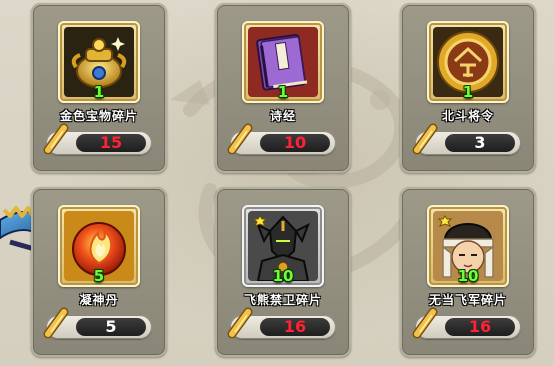  What do you see at coordinates (111, 326) in the screenshot?
I see `cost-amount: 5` at bounding box center [111, 326].